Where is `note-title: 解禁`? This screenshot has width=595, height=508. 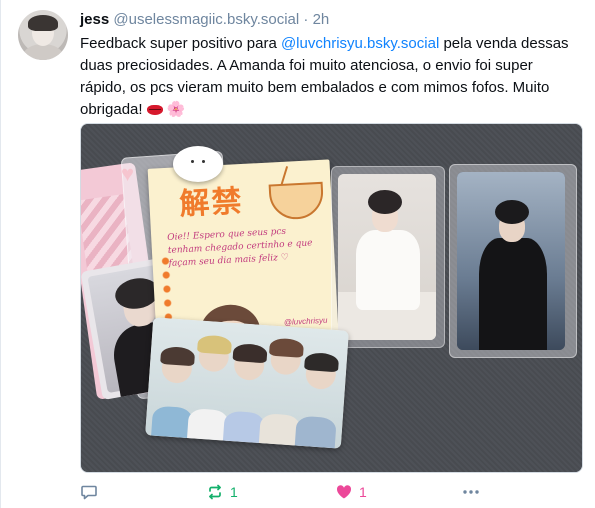 note-title: 解禁 is located at coordinates (211, 203).